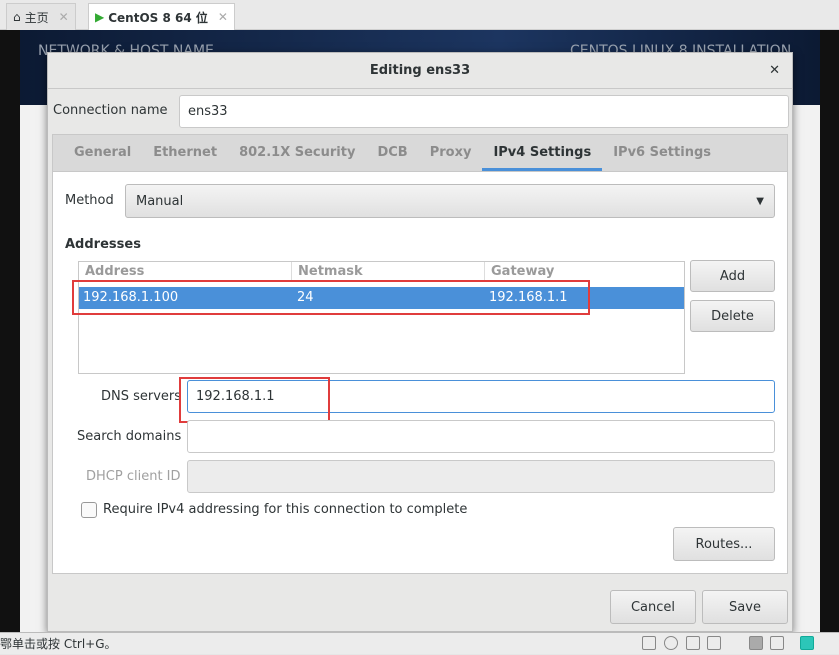 This screenshot has width=839, height=655. I want to click on save-button: Save, so click(745, 607).